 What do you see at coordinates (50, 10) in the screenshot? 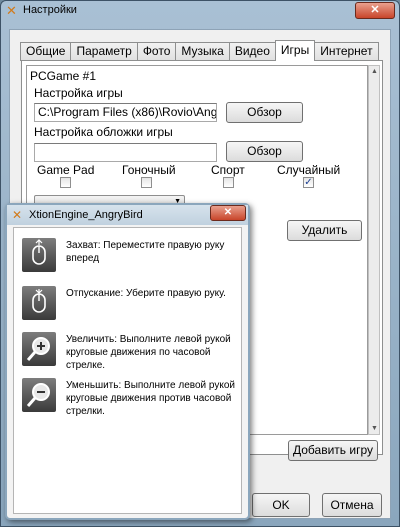
I see `window-title: Настройки` at bounding box center [50, 10].